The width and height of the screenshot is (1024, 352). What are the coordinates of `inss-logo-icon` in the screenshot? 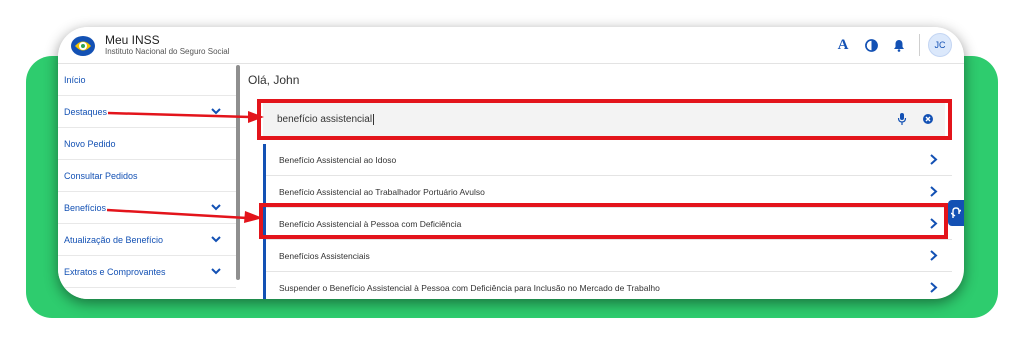 It's located at (83, 46).